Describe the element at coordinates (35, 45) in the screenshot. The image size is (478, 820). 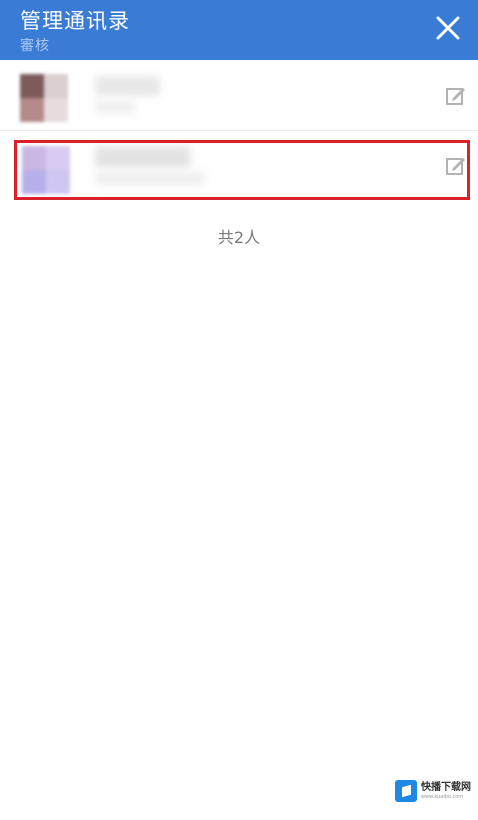
I see `page-subtitle: 審核` at that location.